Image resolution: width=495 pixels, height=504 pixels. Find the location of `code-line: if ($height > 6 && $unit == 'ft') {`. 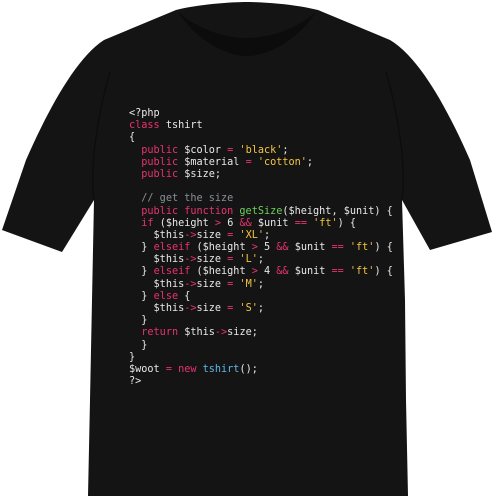

code-line: if ($height > 6 && $unit == 'ft') { is located at coordinates (261, 224).